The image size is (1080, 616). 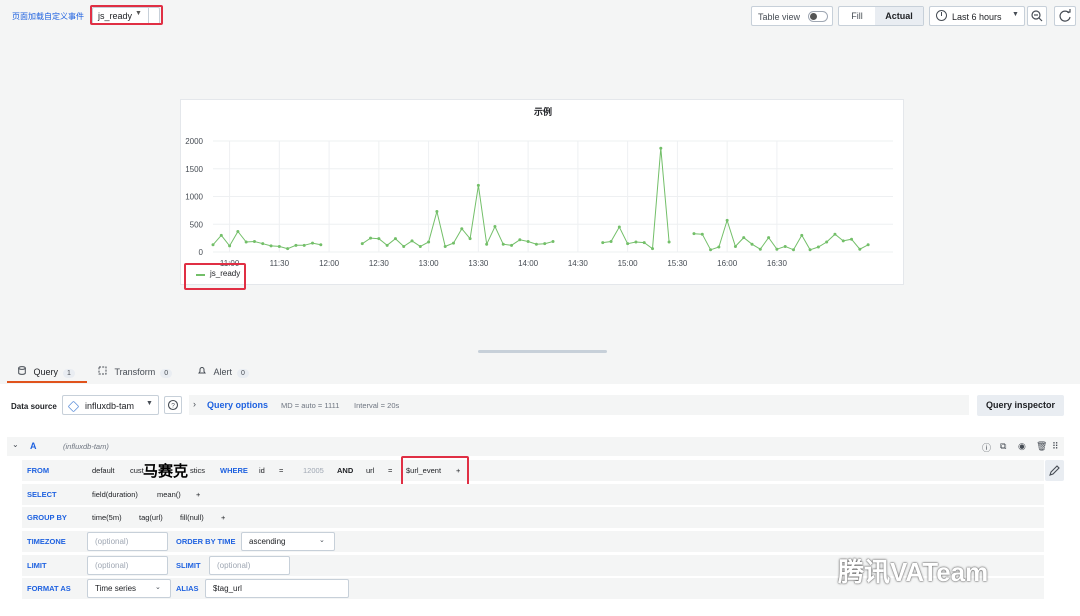 What do you see at coordinates (262, 470) in the screenshot?
I see `where-tag-id: id` at bounding box center [262, 470].